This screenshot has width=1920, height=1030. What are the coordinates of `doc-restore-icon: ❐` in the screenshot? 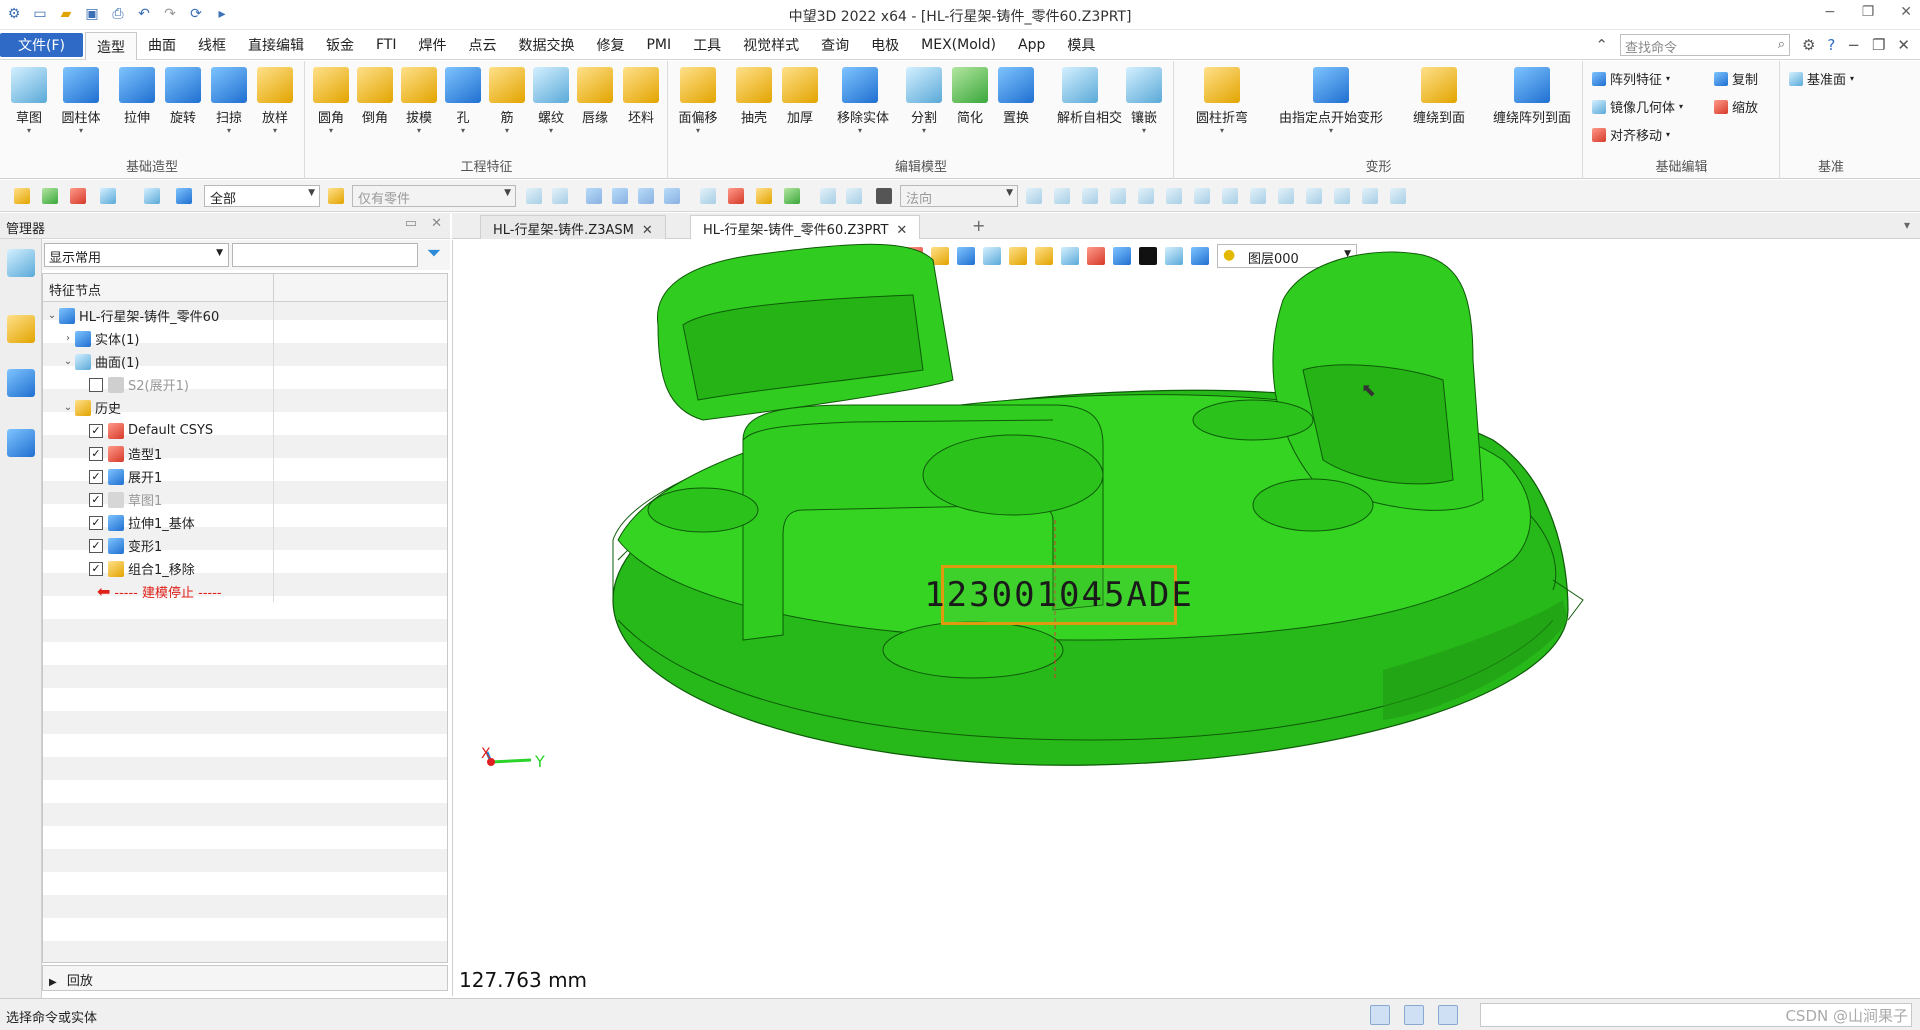 It's located at (1878, 45).